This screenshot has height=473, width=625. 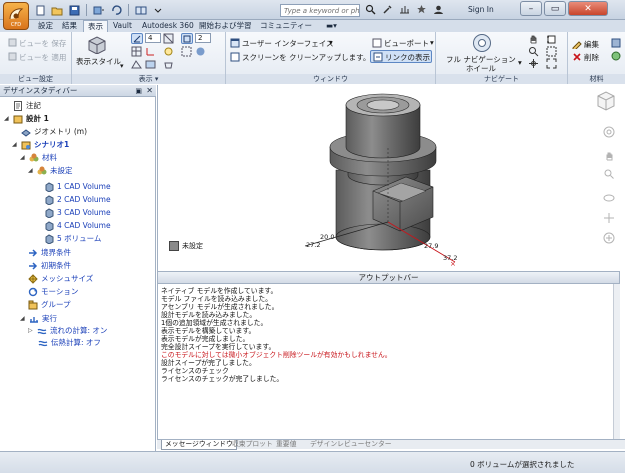 I want to click on projects-icon, so click(x=99, y=10).